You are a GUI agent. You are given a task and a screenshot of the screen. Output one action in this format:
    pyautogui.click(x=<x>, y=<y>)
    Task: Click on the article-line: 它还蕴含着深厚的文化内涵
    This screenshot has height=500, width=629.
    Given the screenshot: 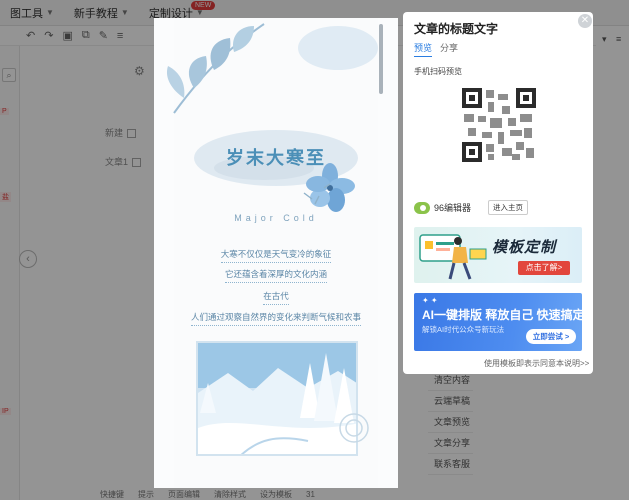 What is the action you would take?
    pyautogui.click(x=276, y=275)
    